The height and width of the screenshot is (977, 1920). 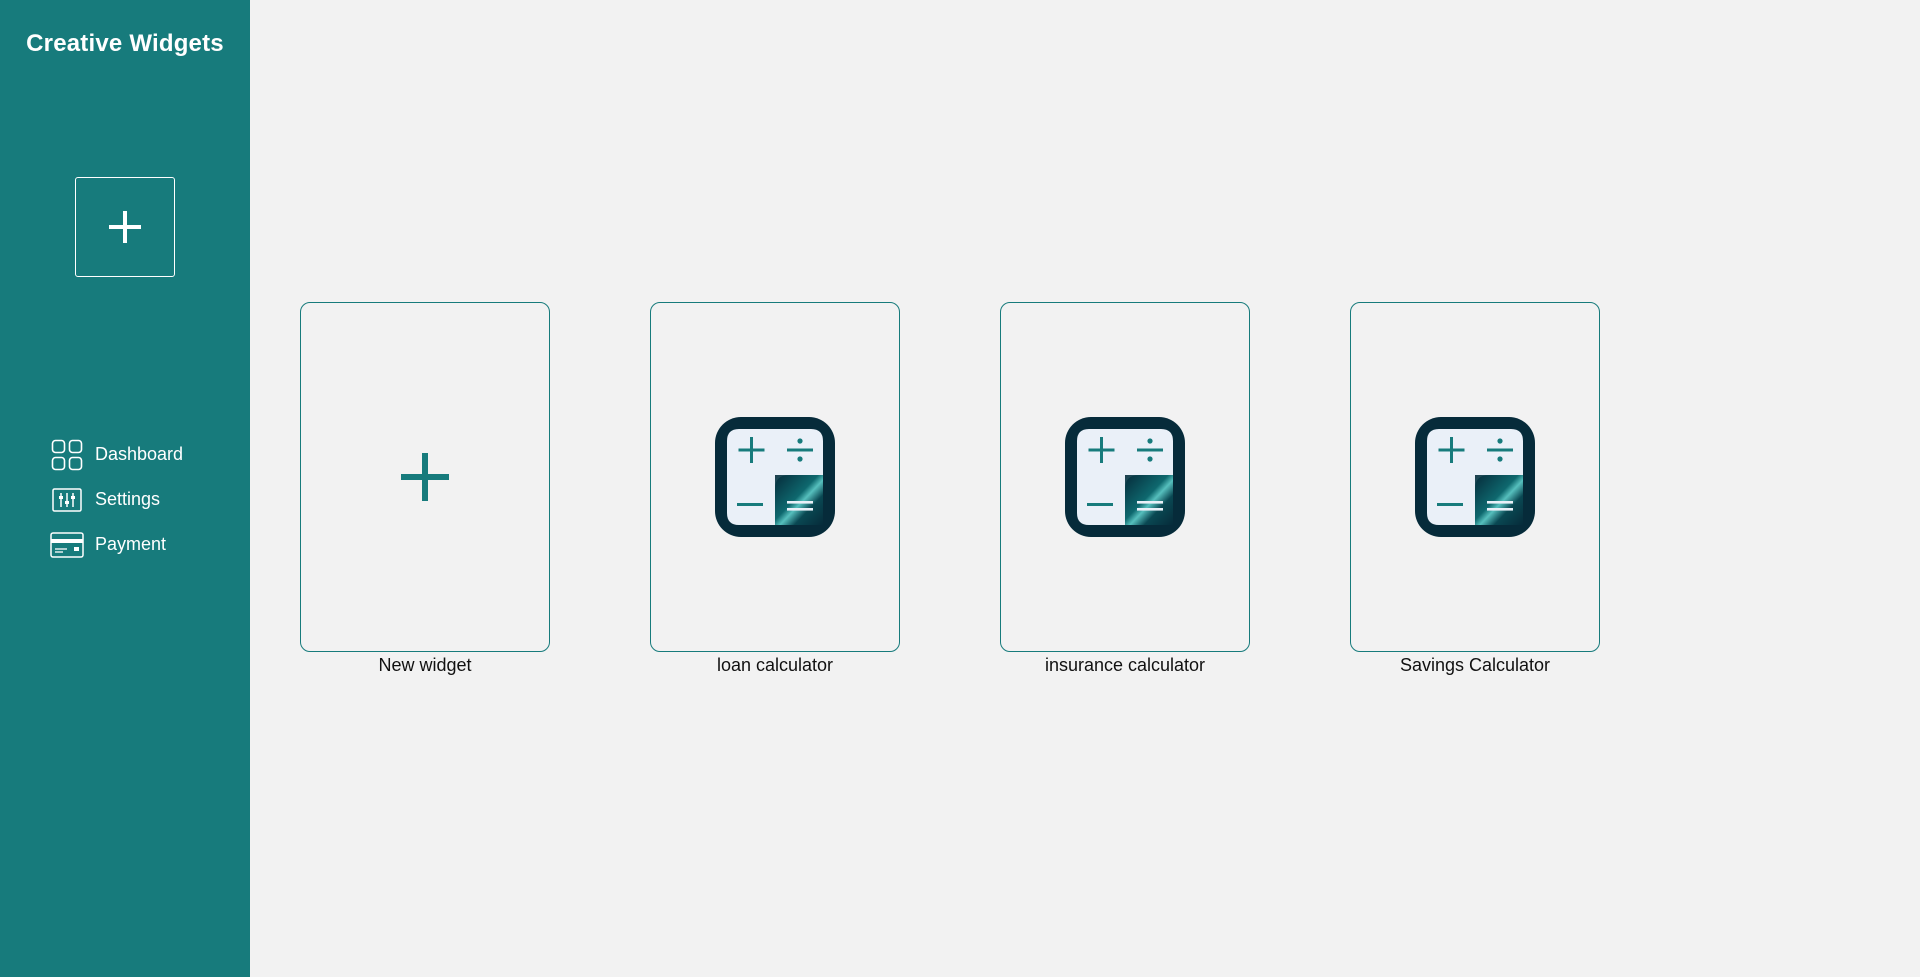 I want to click on new-widget-card, so click(x=425, y=477).